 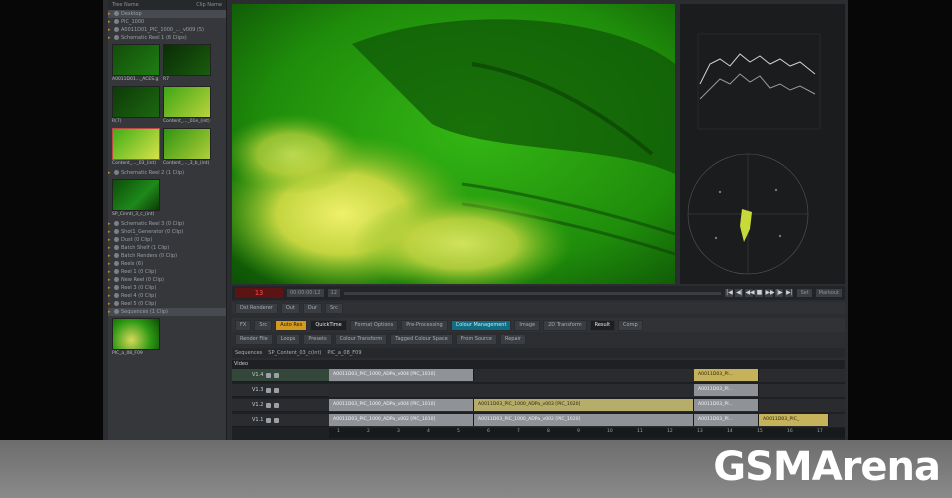 I want to click on track-header: V1.1, so click(x=280, y=420).